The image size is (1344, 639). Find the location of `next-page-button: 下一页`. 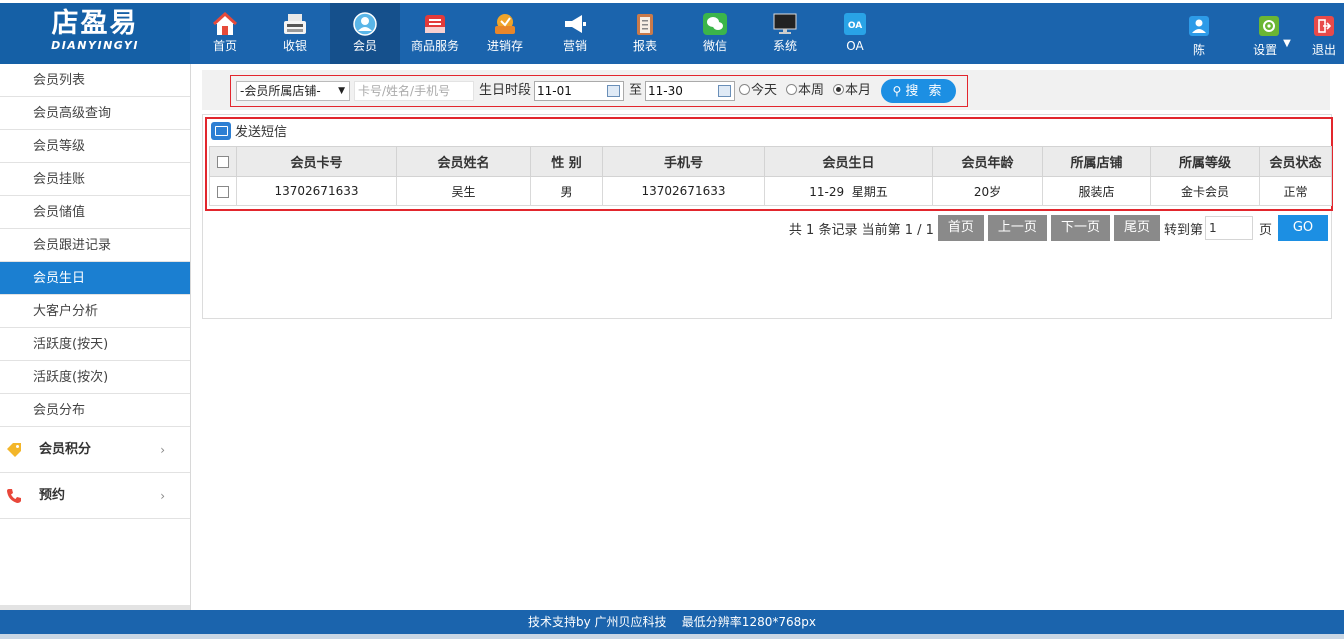

next-page-button: 下一页 is located at coordinates (1080, 228).